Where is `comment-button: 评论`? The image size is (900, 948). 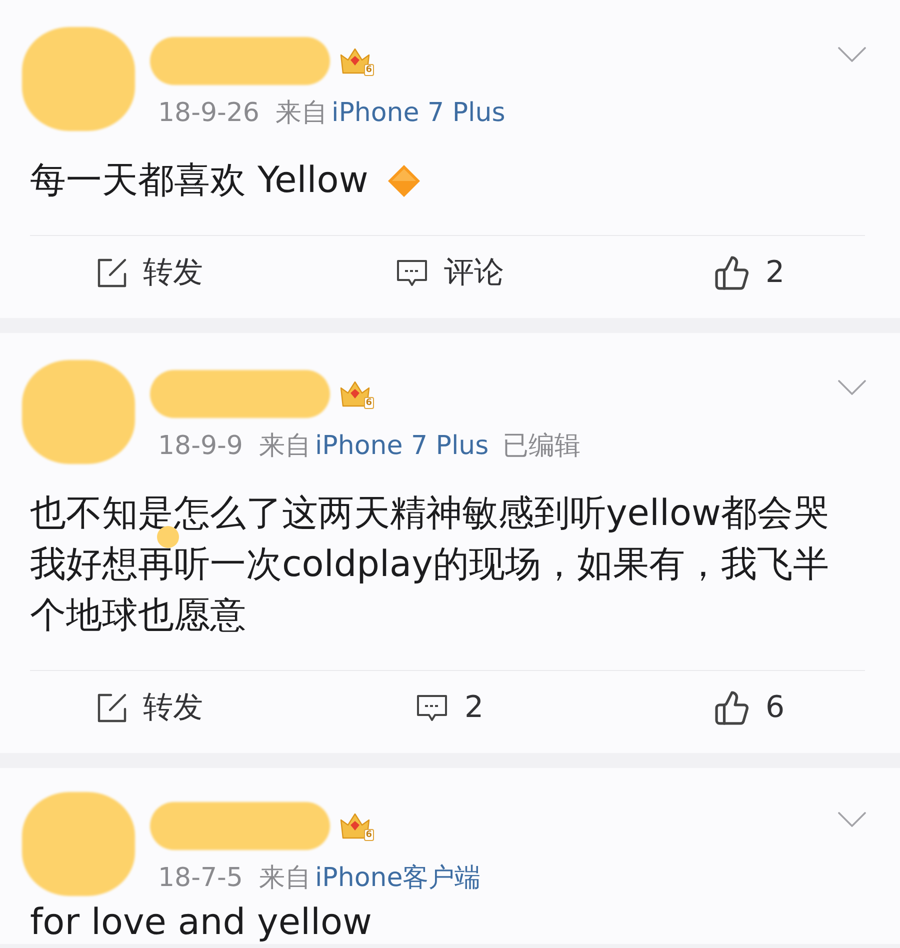
comment-button: 评论 is located at coordinates (450, 273).